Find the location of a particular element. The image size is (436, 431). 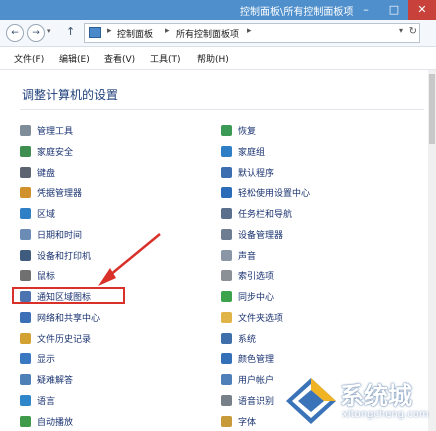

watermark-logo-icon is located at coordinates (311, 401).